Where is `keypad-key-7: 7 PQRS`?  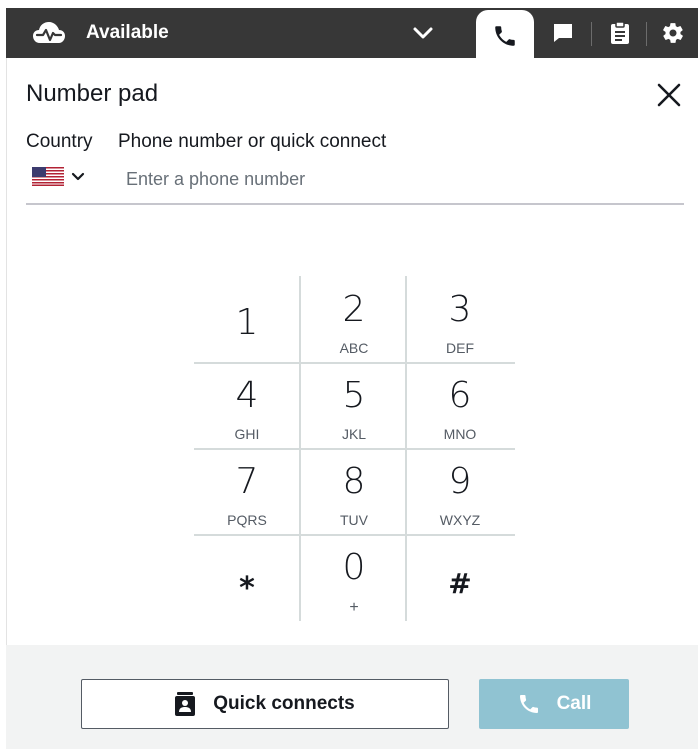 keypad-key-7: 7 PQRS is located at coordinates (247, 493).